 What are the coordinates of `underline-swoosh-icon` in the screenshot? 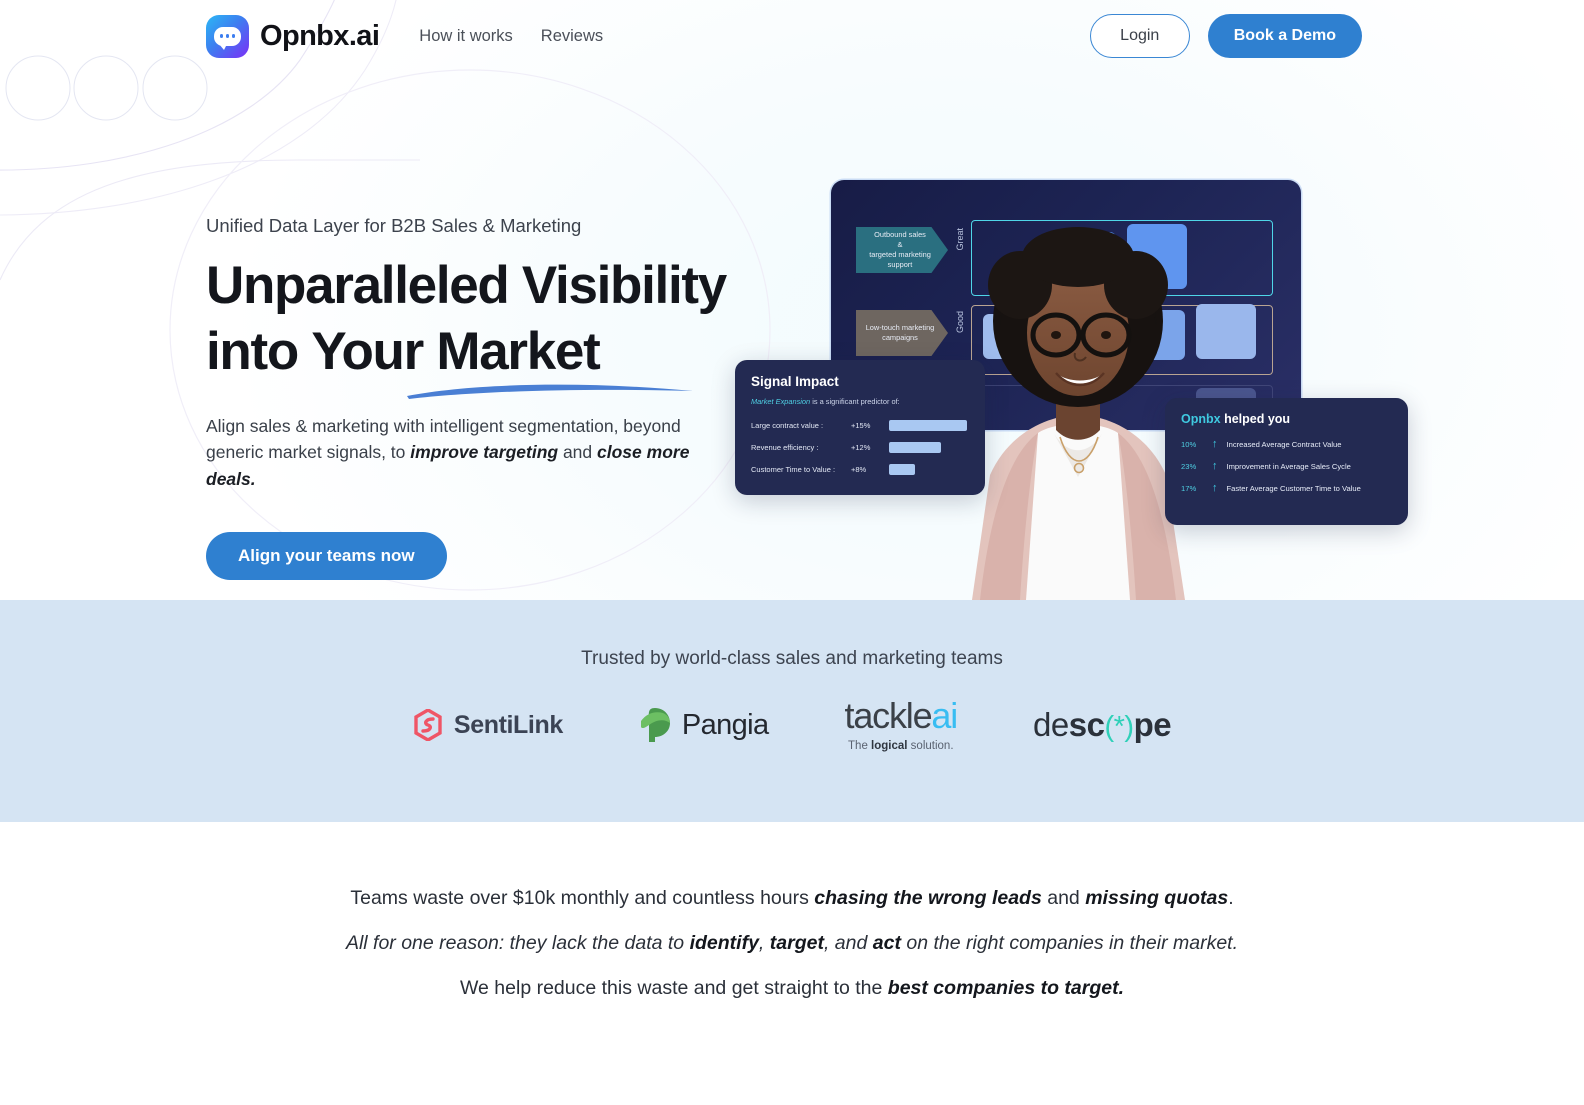 It's located at (550, 391).